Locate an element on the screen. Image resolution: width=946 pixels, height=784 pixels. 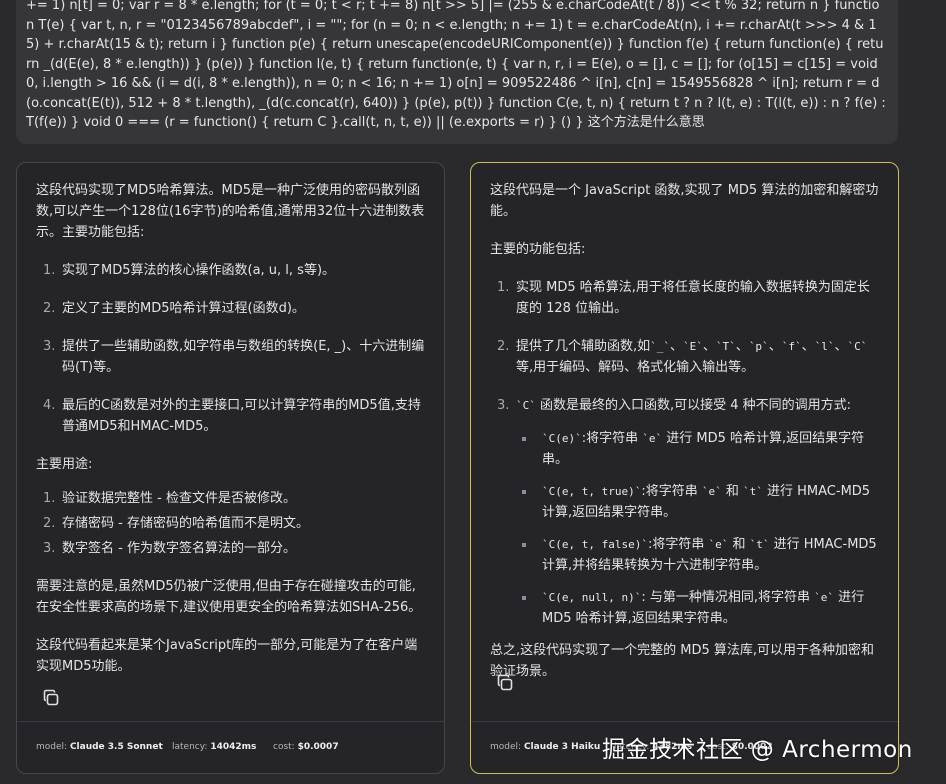
list-item: 1. 验证数据完整性 - 检查文件是否被修改。 is located at coordinates (169, 498).